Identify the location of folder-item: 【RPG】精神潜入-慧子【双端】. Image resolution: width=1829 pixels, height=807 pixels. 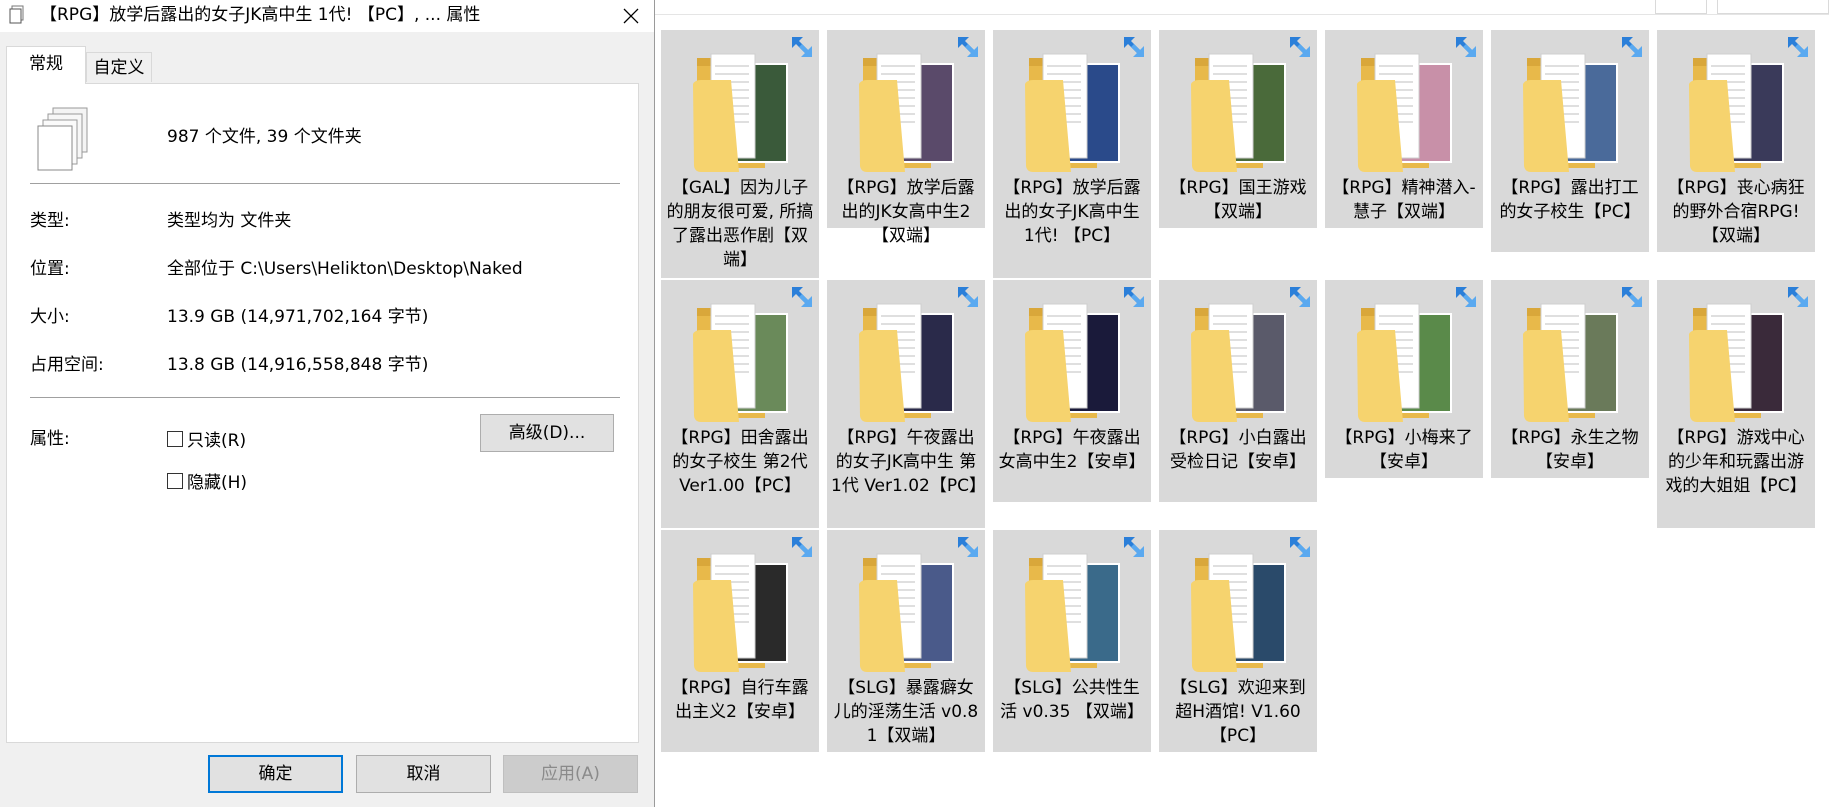
(1404, 129).